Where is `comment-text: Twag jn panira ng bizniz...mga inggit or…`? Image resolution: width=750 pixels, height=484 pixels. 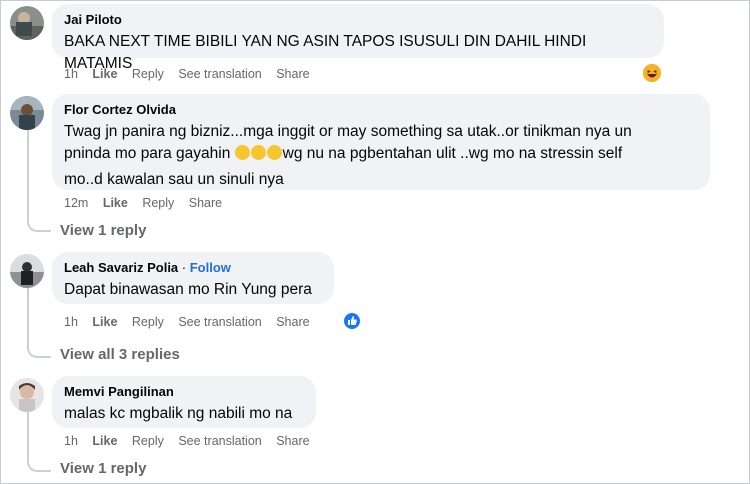
comment-text: Twag jn panira ng bizniz...mga inggit or… is located at coordinates (381, 156).